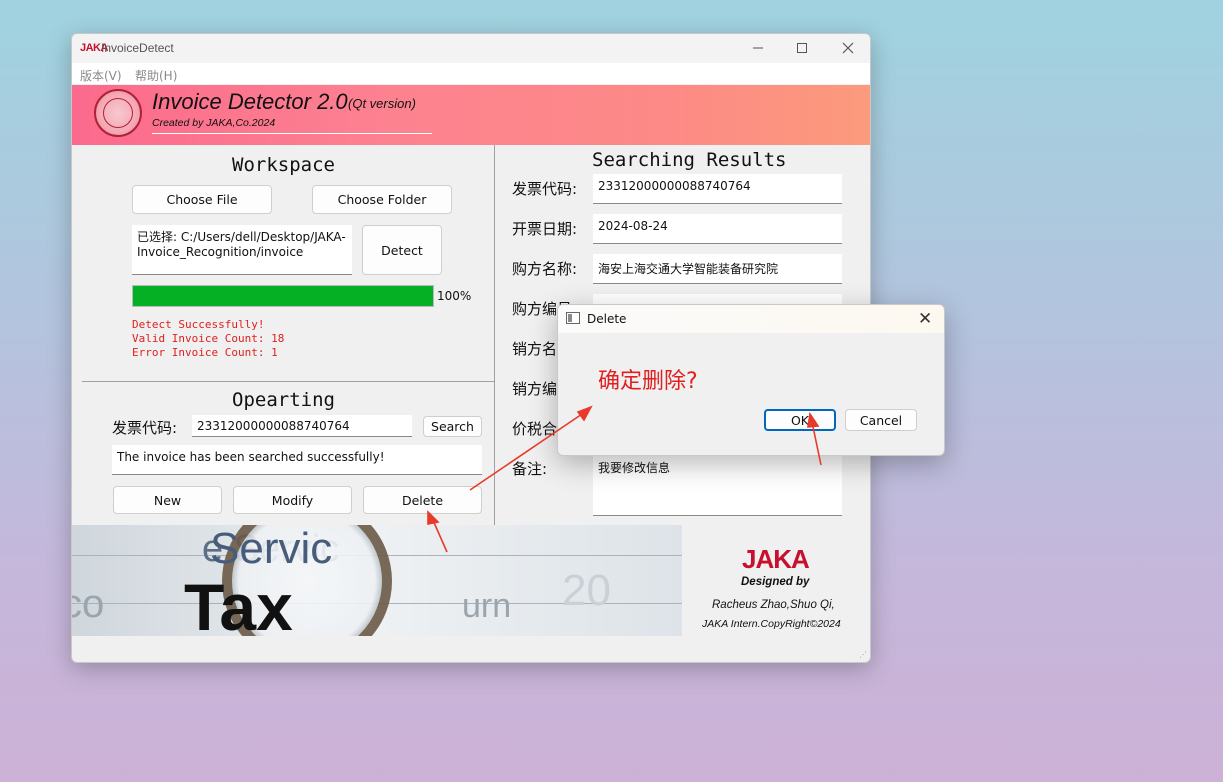  Describe the element at coordinates (648, 381) in the screenshot. I see `dialog-message: 确定删除?` at that location.